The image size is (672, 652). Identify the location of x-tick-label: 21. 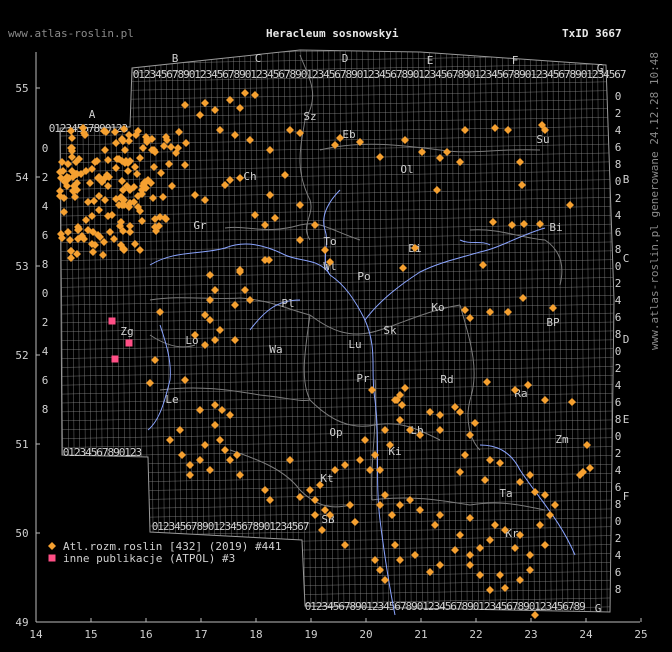
(420, 634).